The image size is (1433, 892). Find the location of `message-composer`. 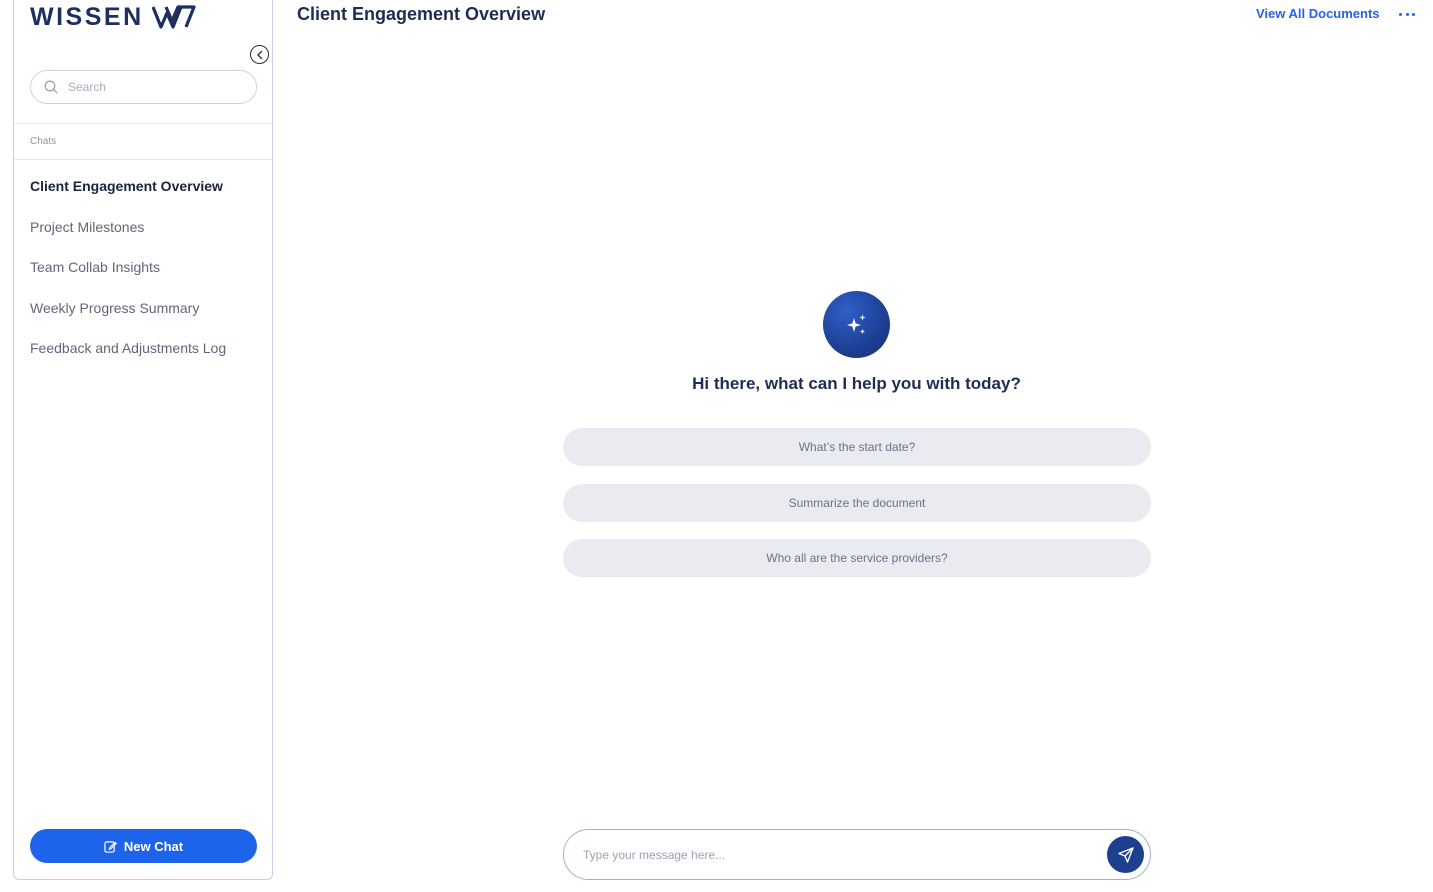

message-composer is located at coordinates (857, 854).